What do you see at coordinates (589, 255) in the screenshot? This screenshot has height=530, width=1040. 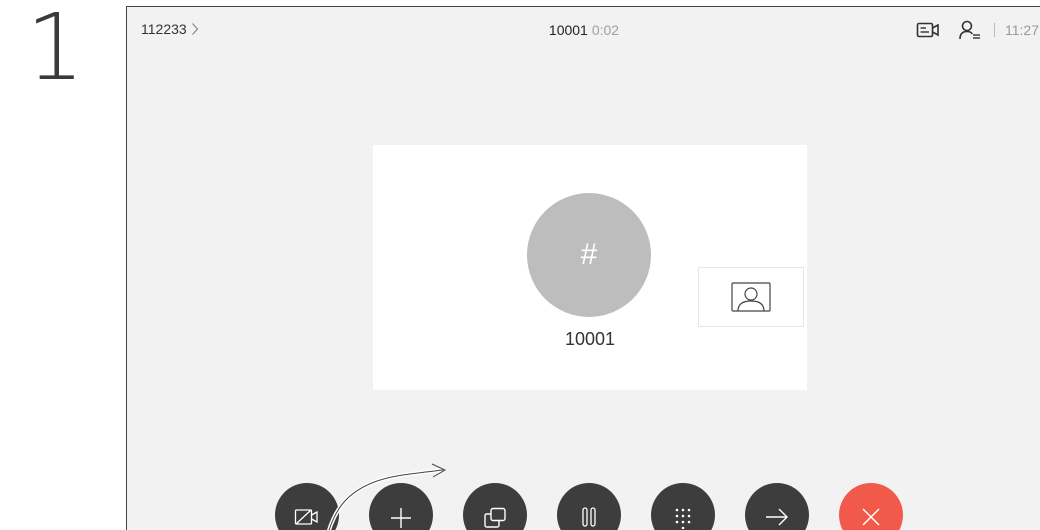 I see `avatar: #` at bounding box center [589, 255].